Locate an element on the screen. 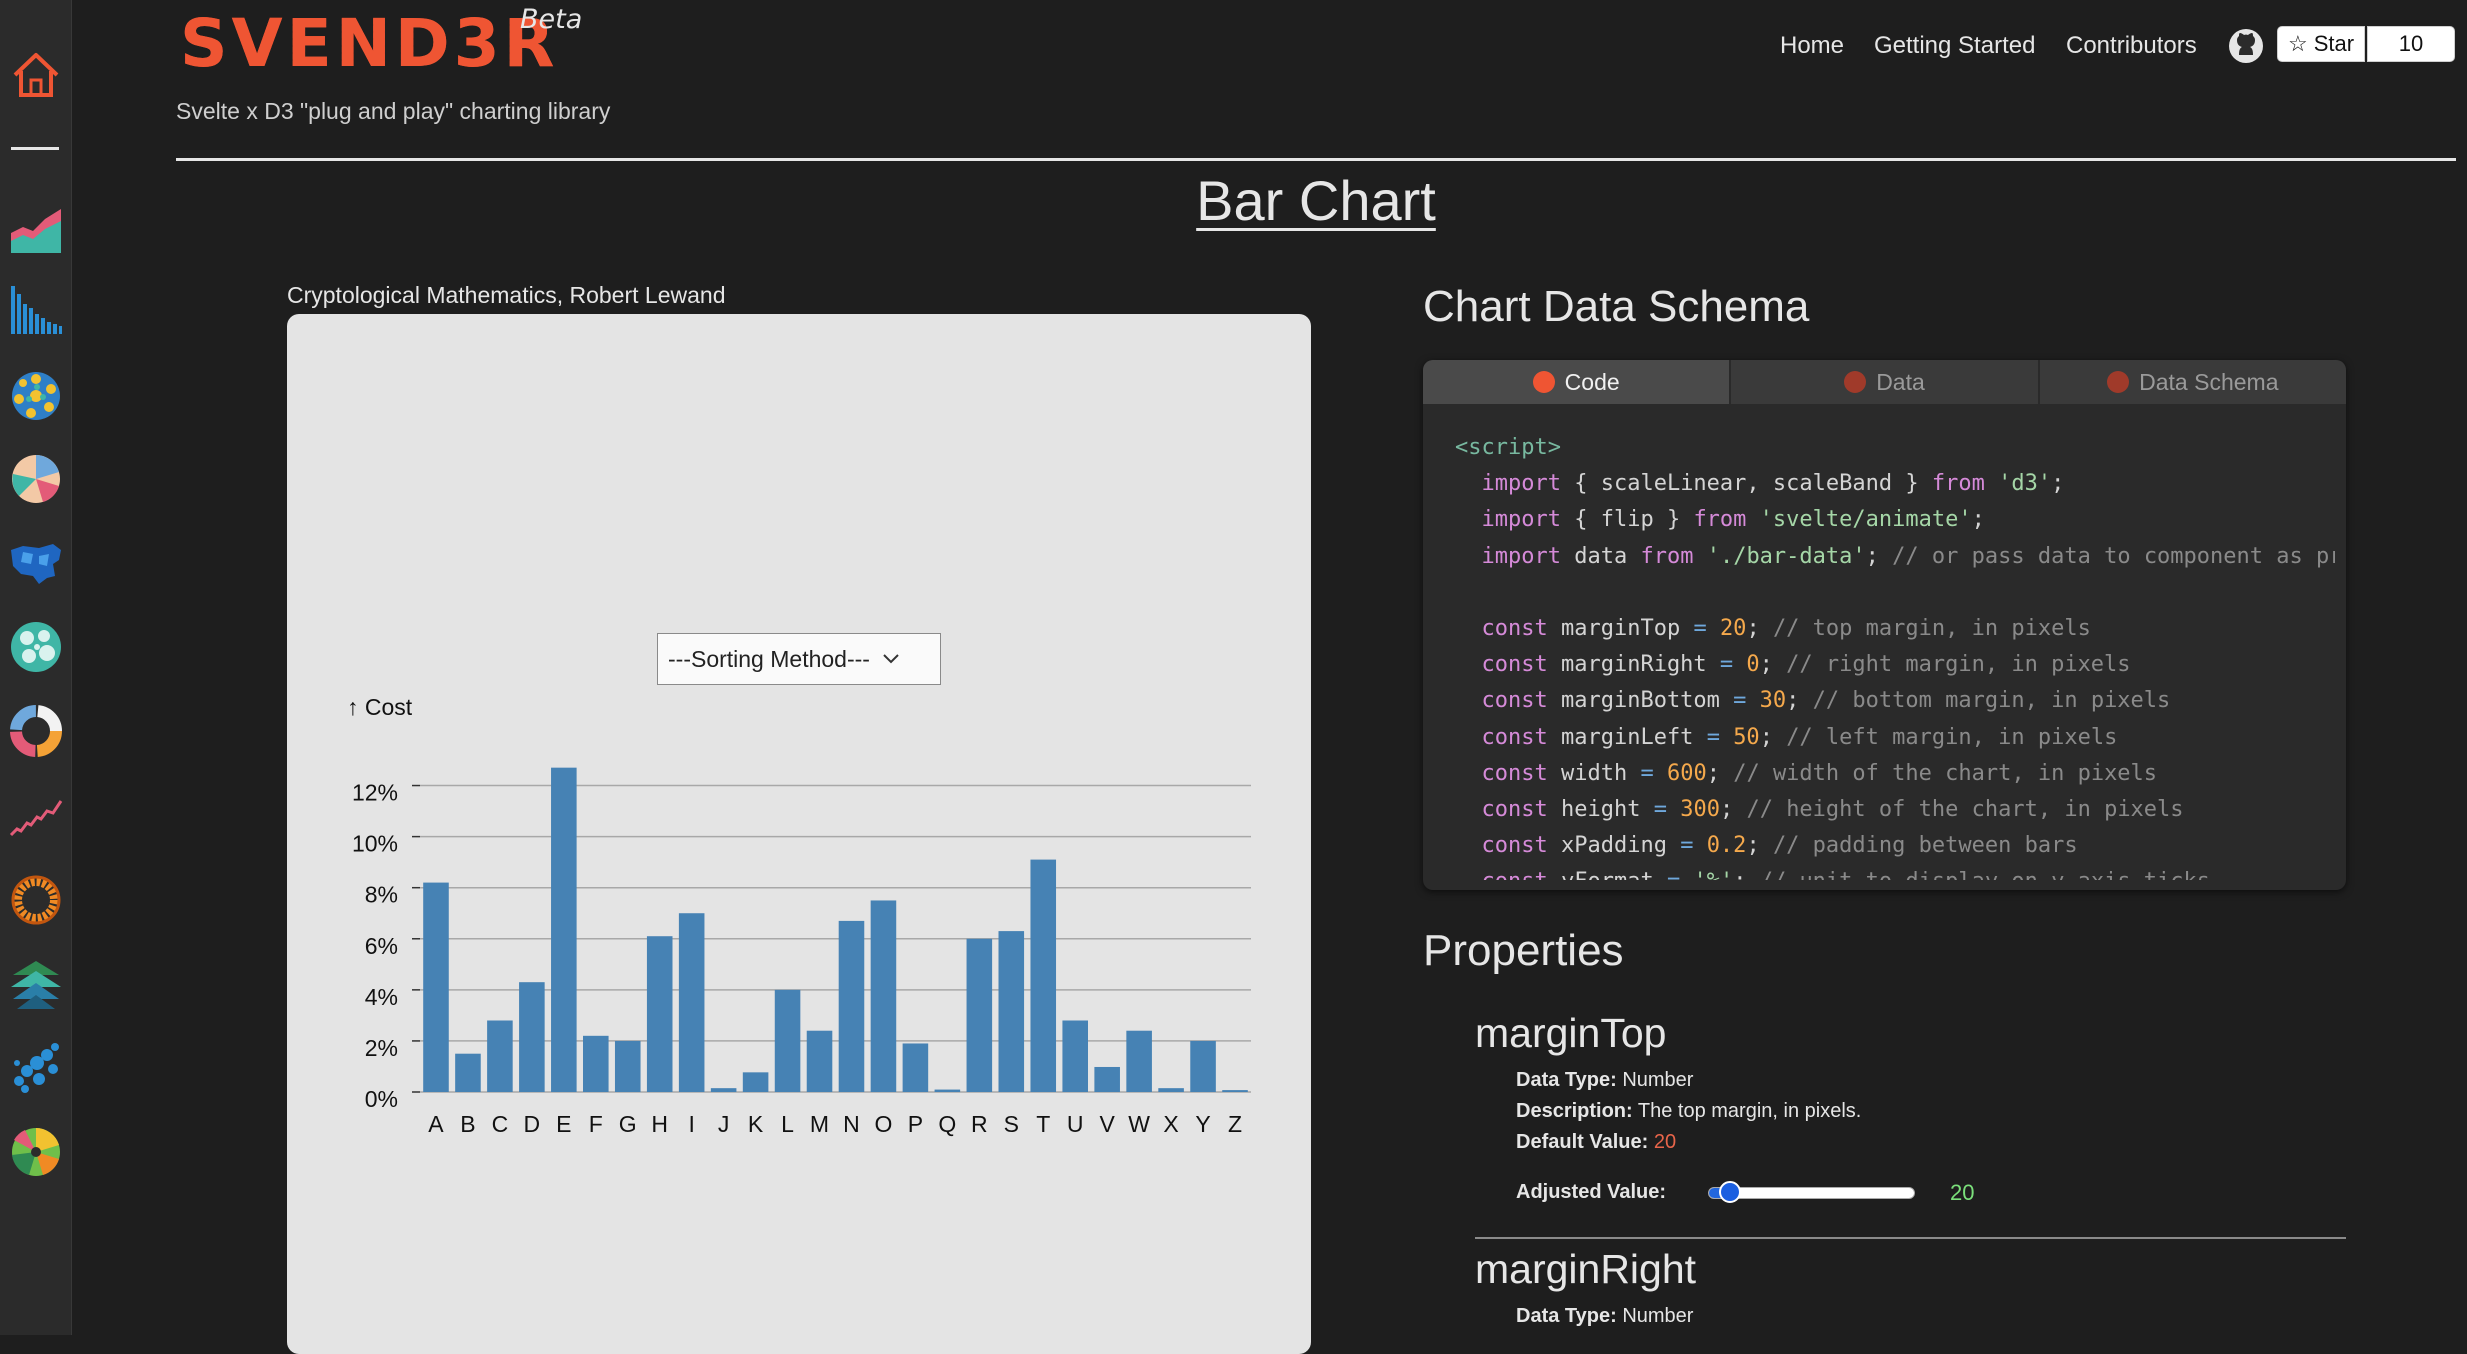  scatter-icon is located at coordinates (36, 1068).